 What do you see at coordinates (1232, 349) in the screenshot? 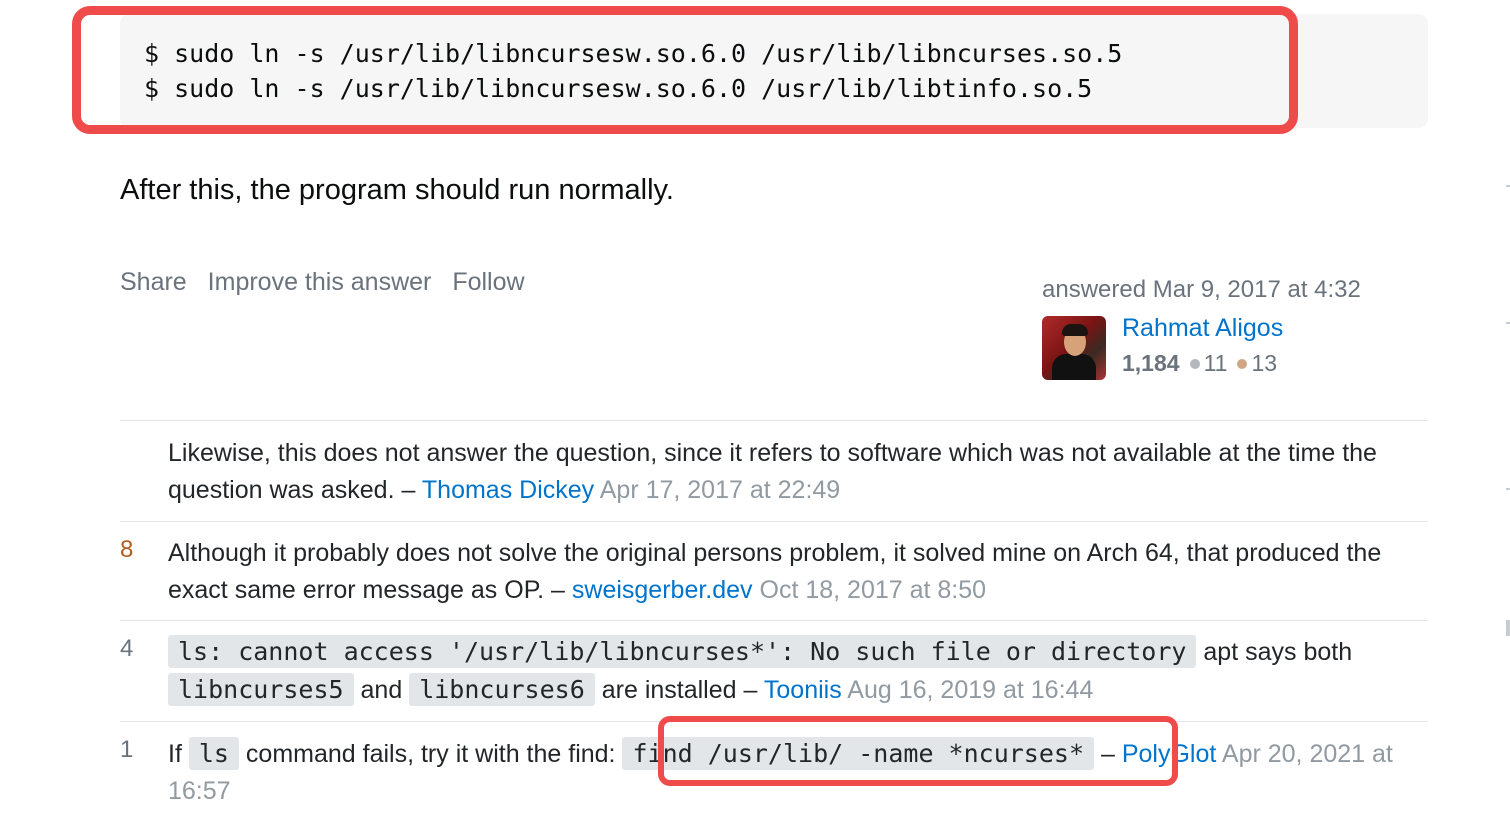
I see `user-info: Rahmat Aligos 1,184 11 13` at bounding box center [1232, 349].